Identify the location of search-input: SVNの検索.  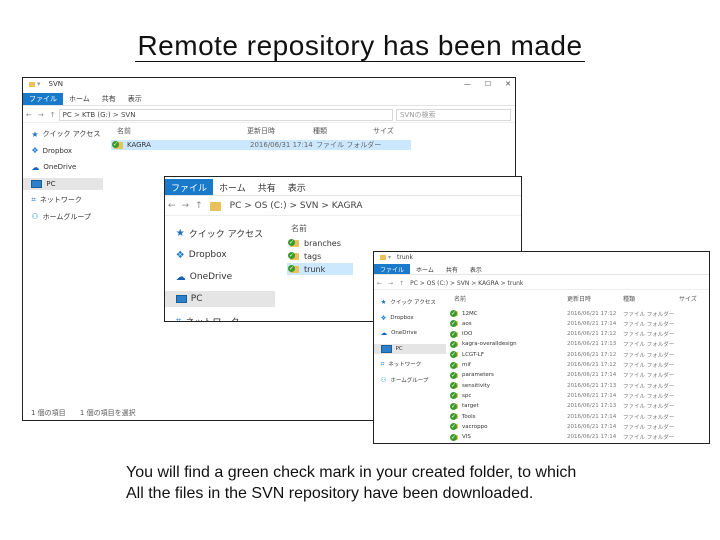
(453, 115).